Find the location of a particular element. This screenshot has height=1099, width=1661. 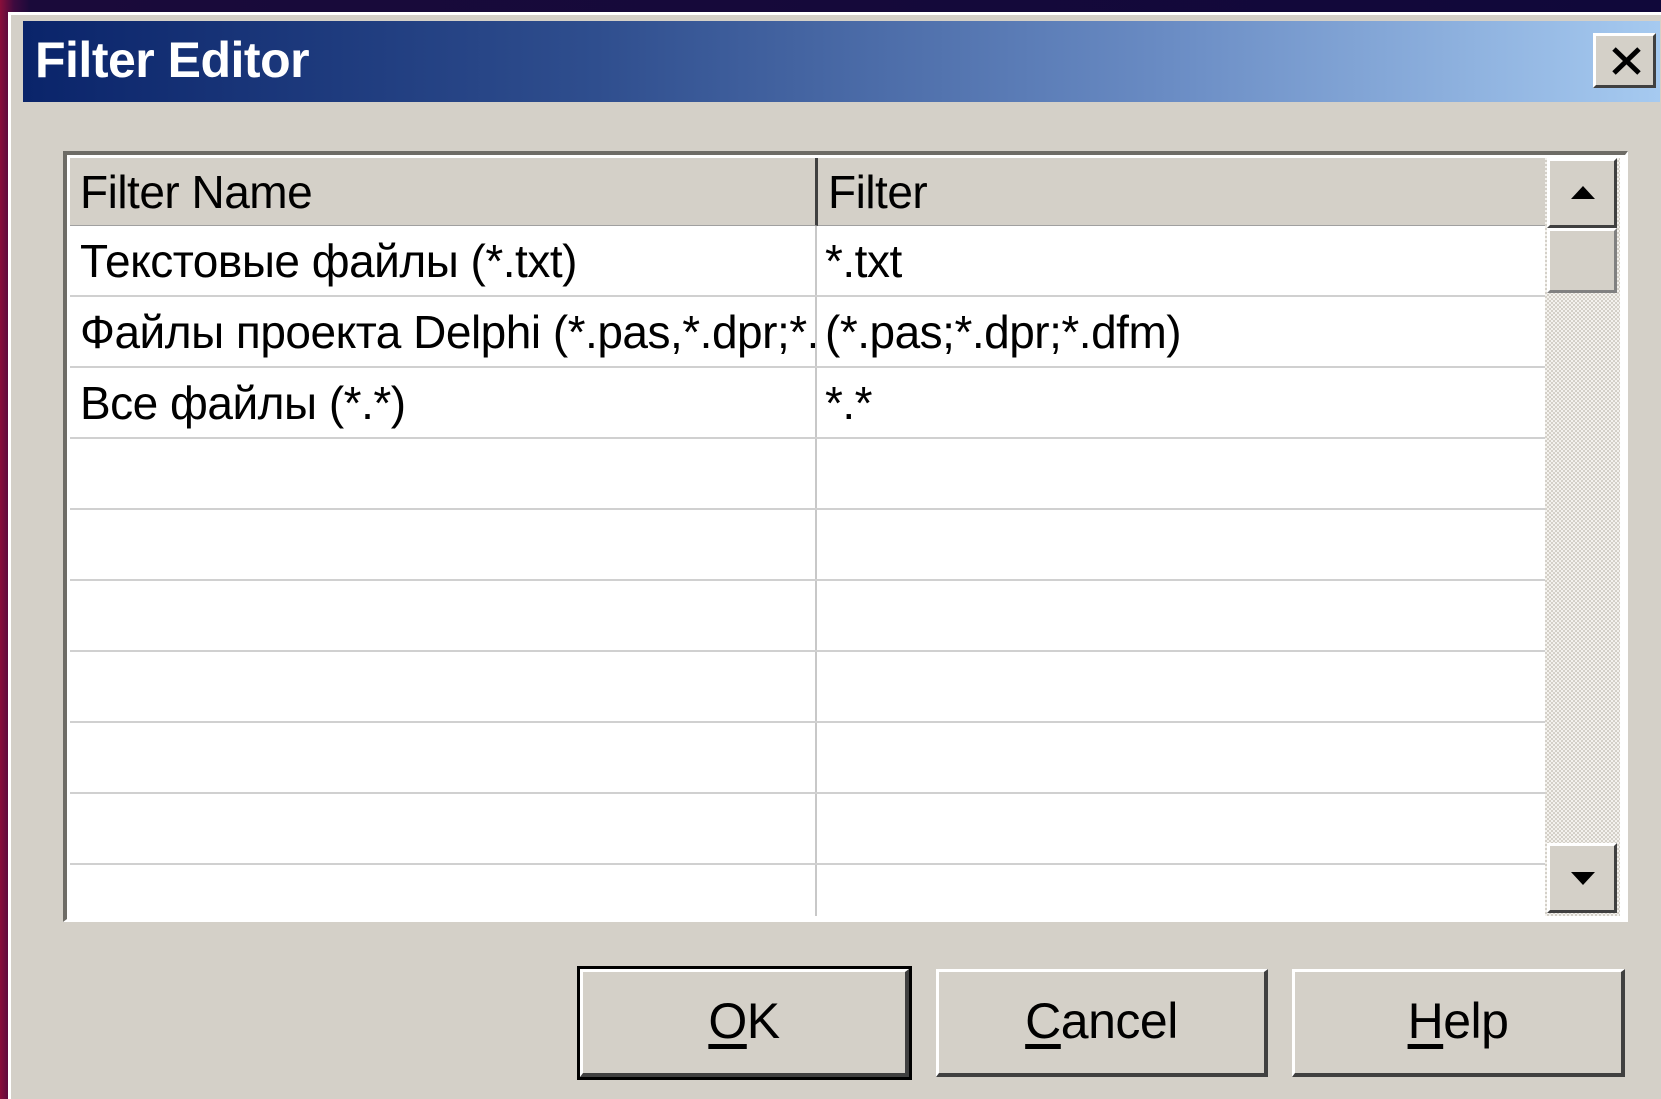

close-button is located at coordinates (1624, 60).